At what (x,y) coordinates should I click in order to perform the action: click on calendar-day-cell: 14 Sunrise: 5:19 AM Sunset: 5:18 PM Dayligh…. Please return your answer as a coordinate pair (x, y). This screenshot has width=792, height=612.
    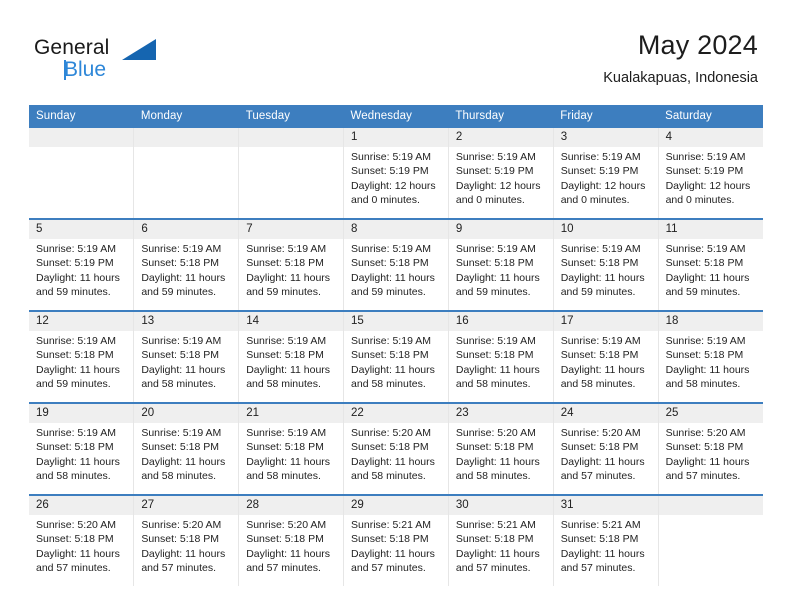
    Looking at the image, I should click on (291, 356).